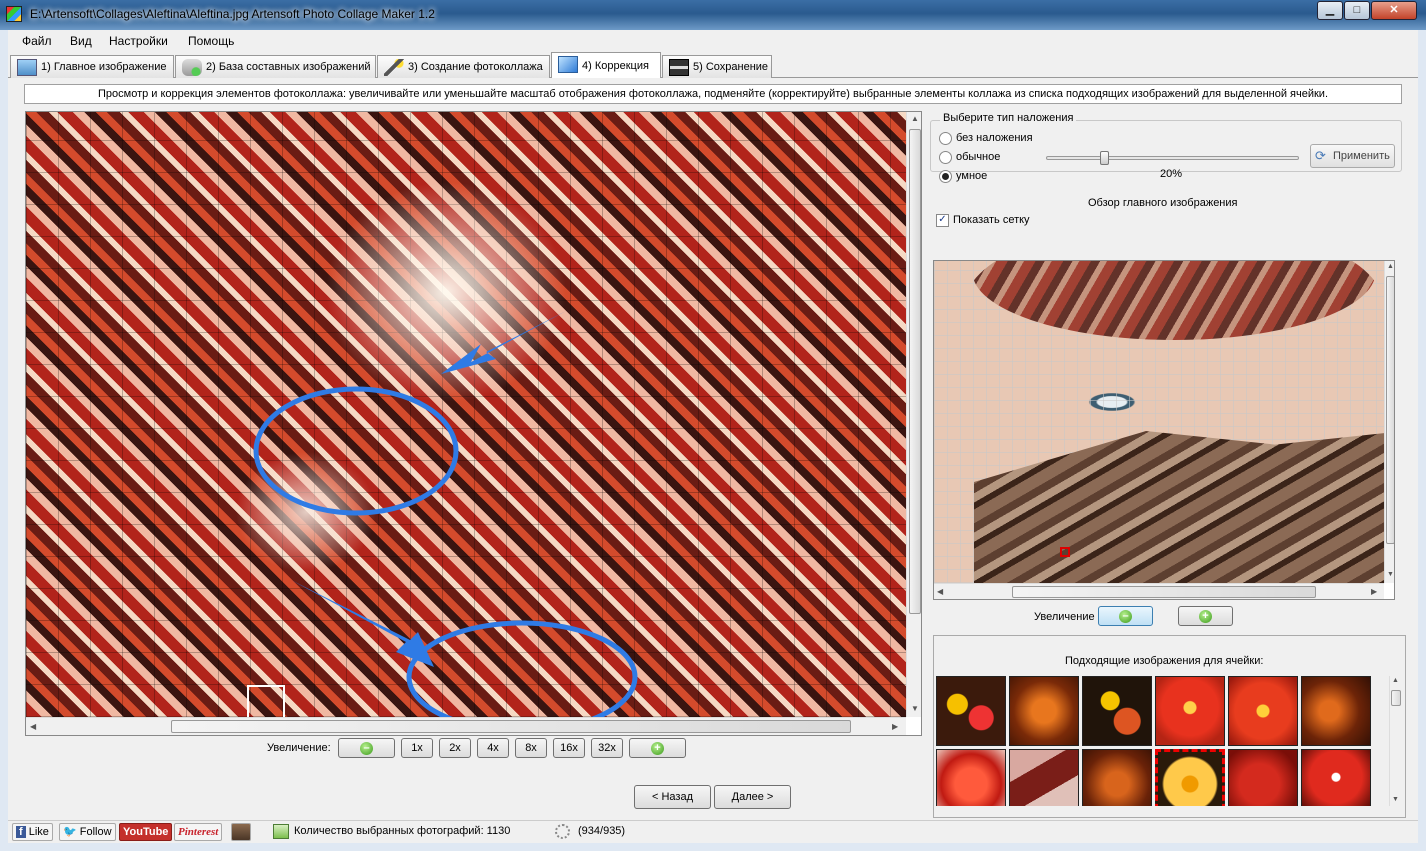 The image size is (1426, 851). Describe the element at coordinates (1065, 552) in the screenshot. I see `preview-cell-marker` at that location.